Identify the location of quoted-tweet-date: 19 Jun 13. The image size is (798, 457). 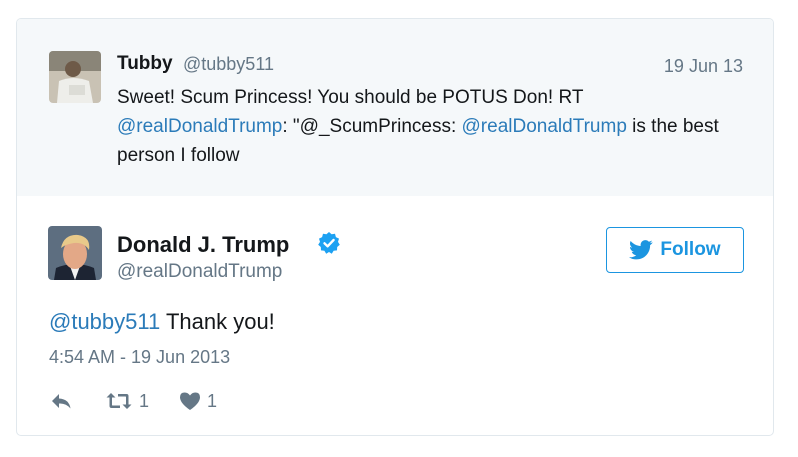
(703, 66).